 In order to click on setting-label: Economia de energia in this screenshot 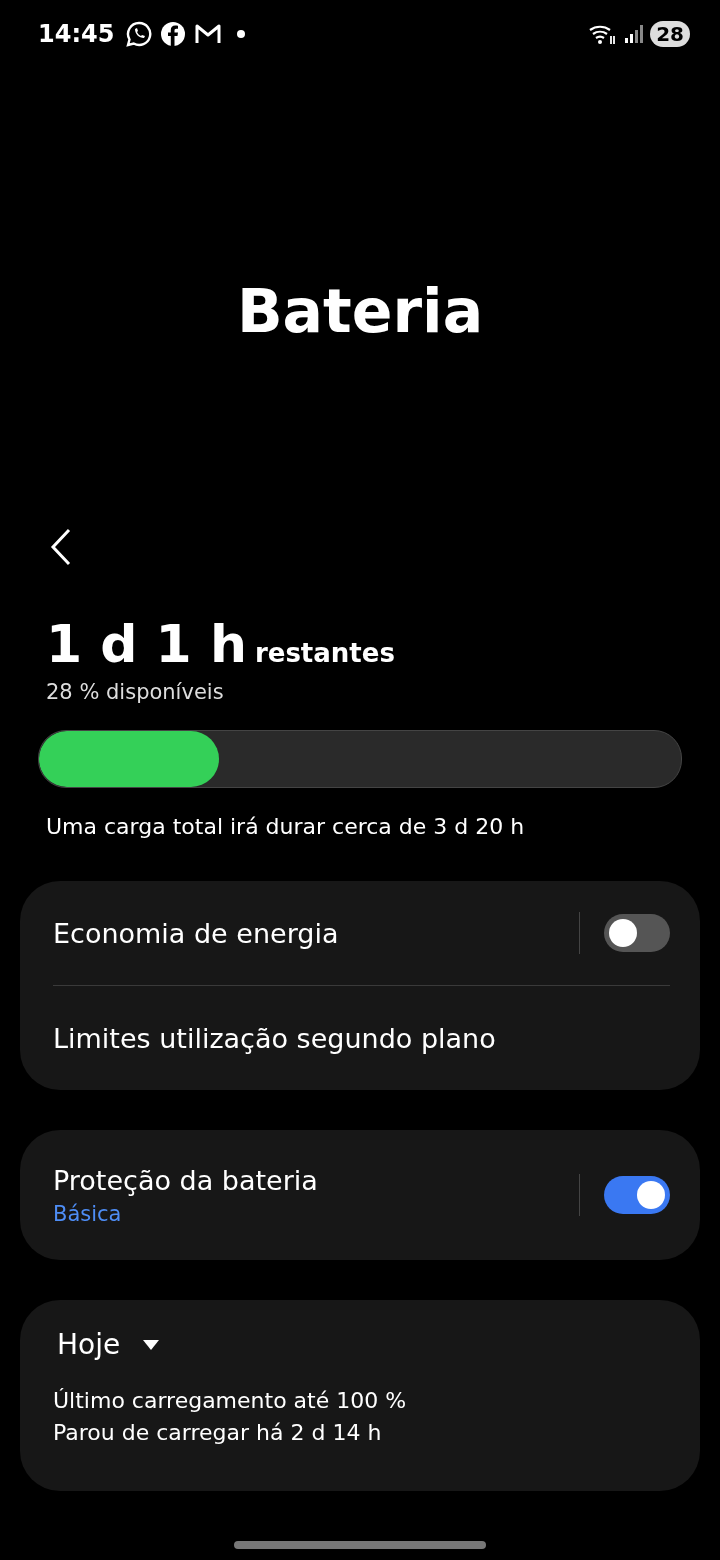, I will do `click(196, 933)`.